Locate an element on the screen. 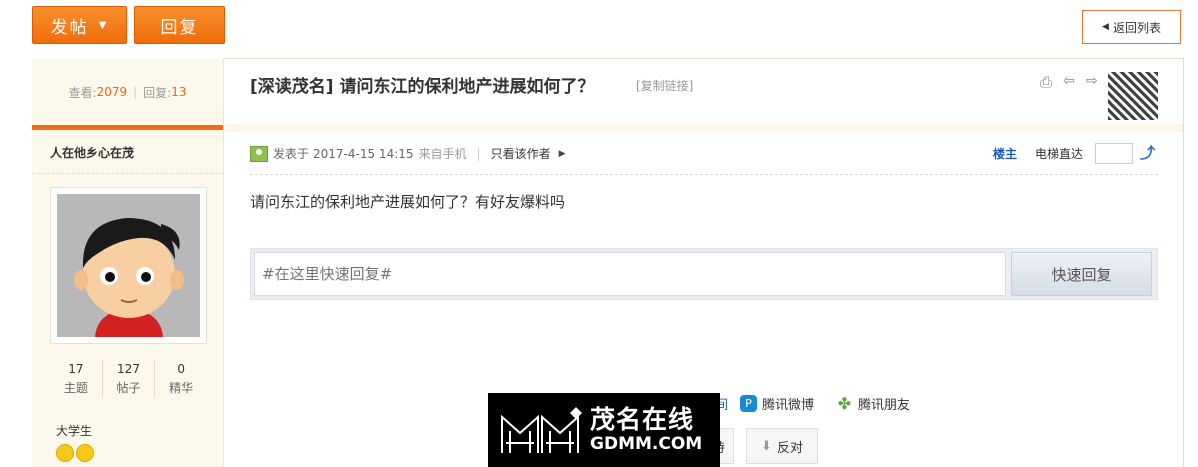 The width and height of the screenshot is (1198, 467). reply-button-label: 回复 is located at coordinates (179, 27).